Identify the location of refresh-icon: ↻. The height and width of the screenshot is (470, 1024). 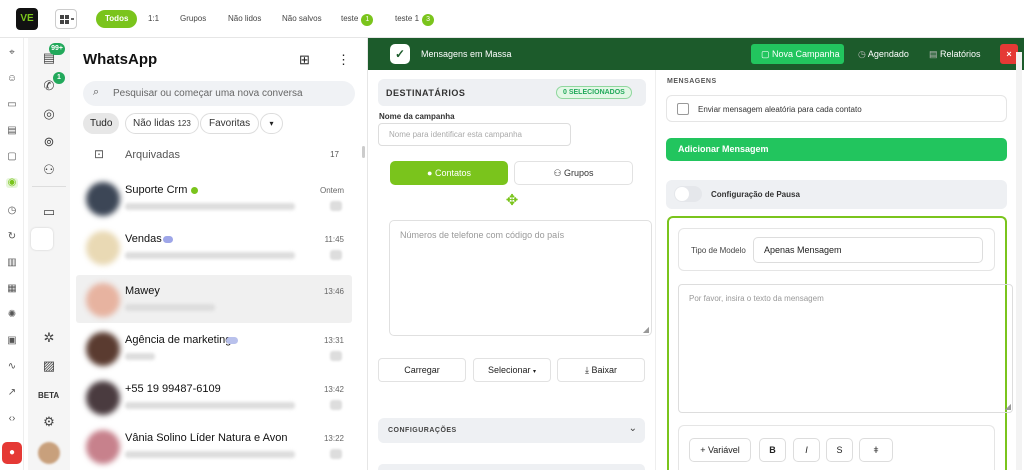
(12, 237).